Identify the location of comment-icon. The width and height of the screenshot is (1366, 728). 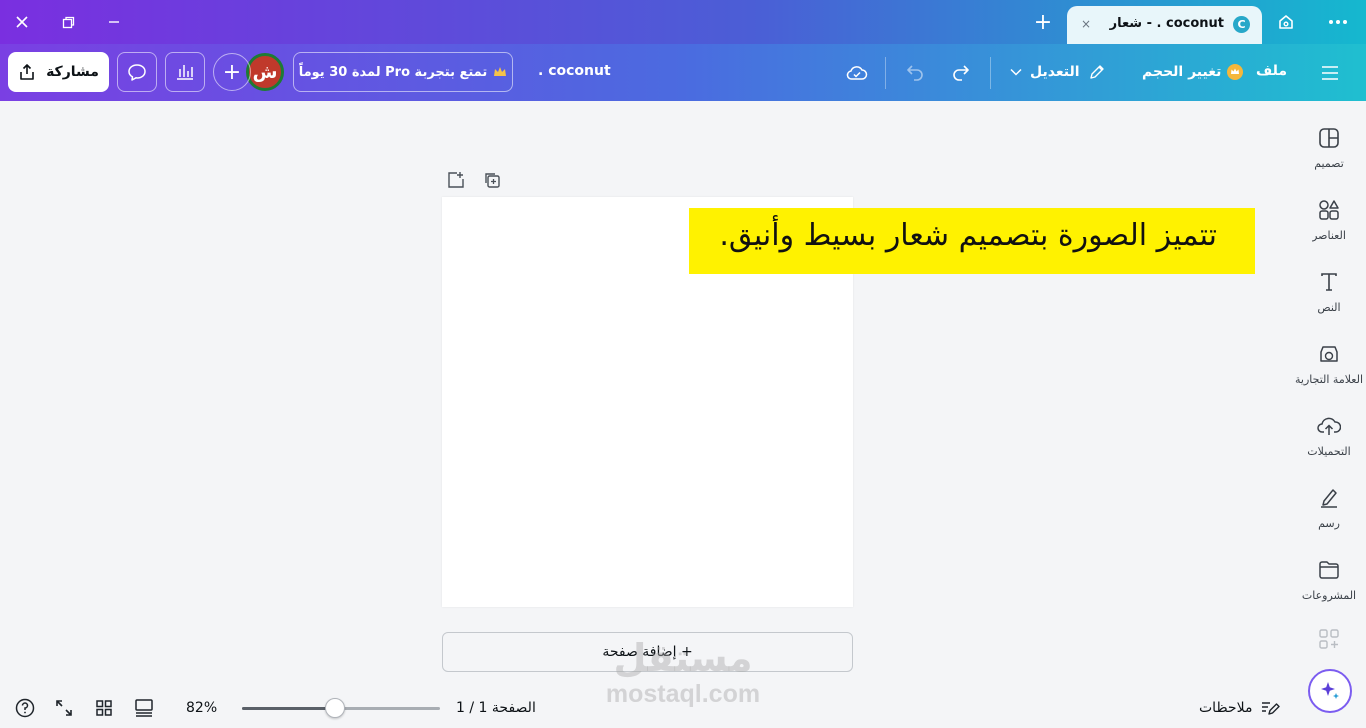
(137, 72).